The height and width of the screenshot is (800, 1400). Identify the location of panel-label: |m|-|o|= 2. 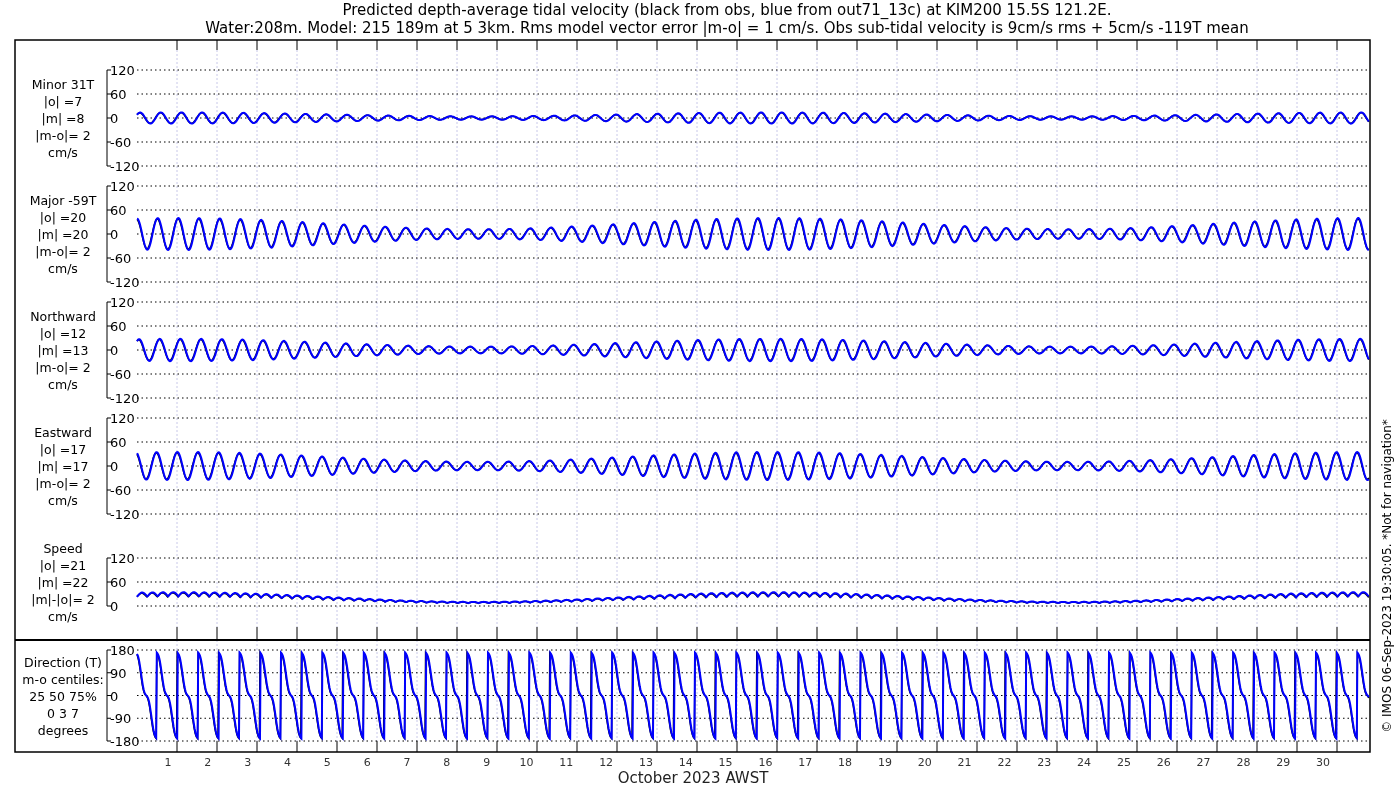
(63, 599).